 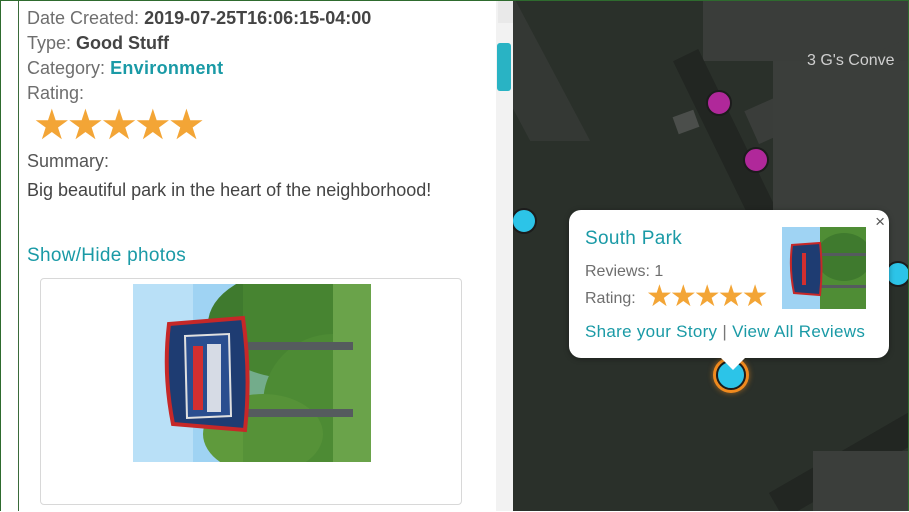 What do you see at coordinates (880, 222) in the screenshot?
I see `close-icon: ×` at bounding box center [880, 222].